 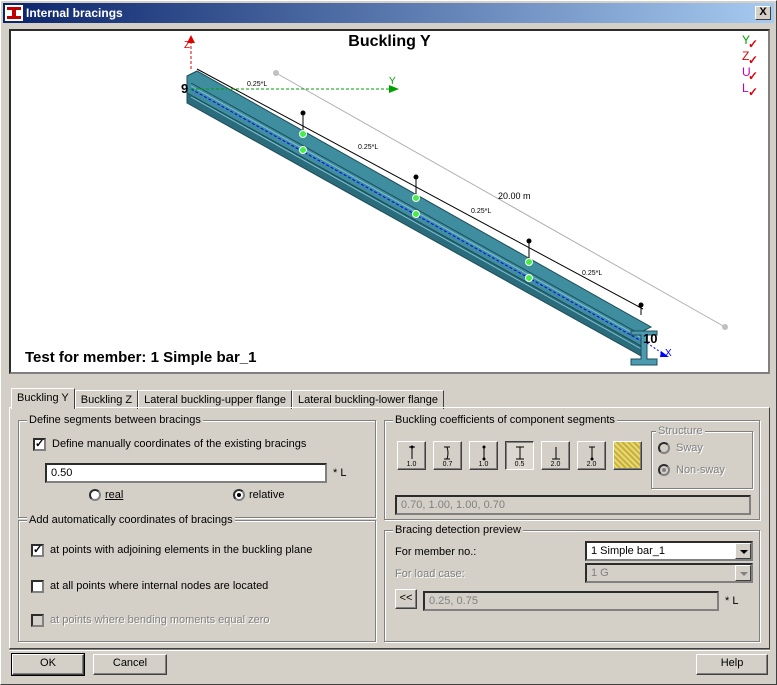 I want to click on coefficient-button-1-0-b: 1.0, so click(x=483, y=455).